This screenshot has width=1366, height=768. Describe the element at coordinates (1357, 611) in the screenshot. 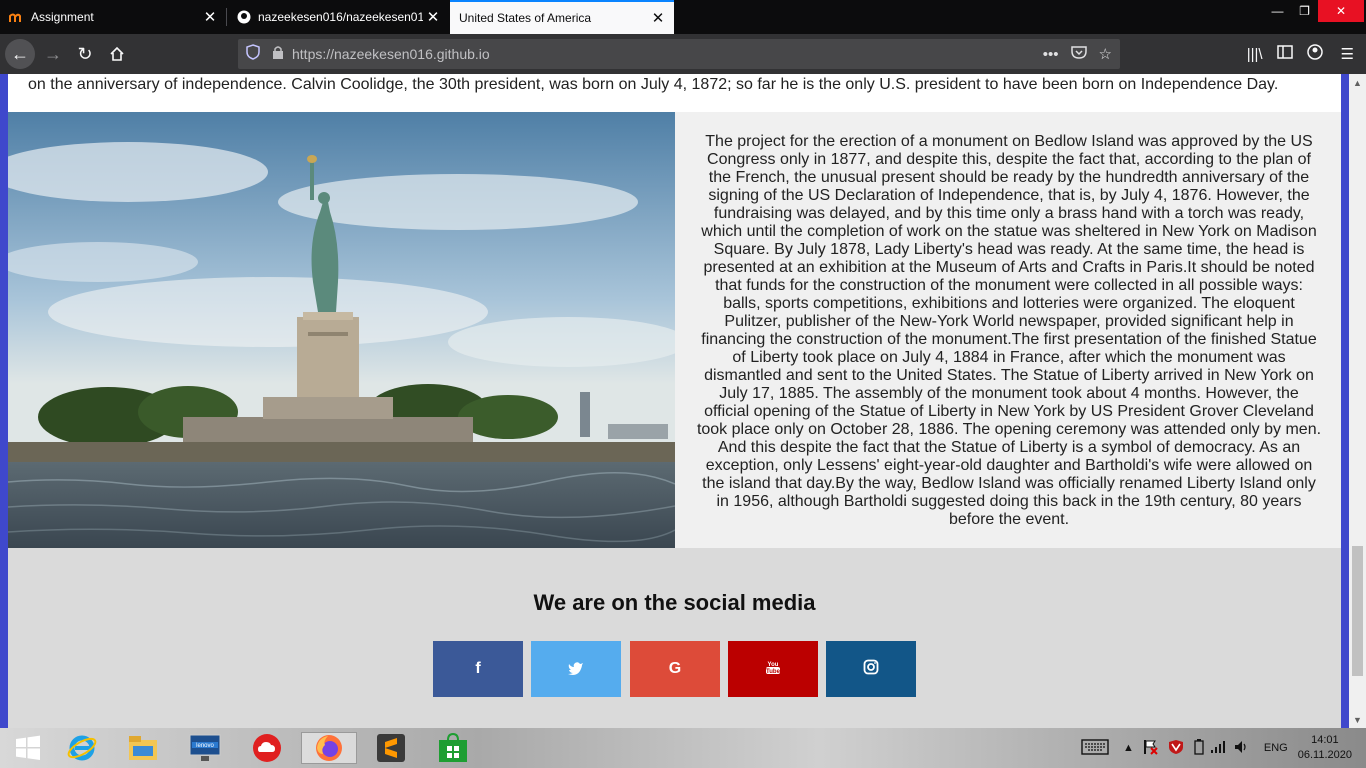

I see `scrollbar-thumb` at that location.